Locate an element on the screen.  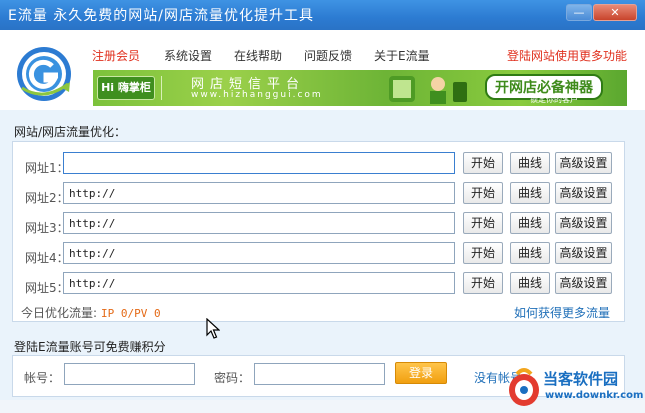
advanced-settings-button-4: 高级设置 is located at coordinates (583, 253).